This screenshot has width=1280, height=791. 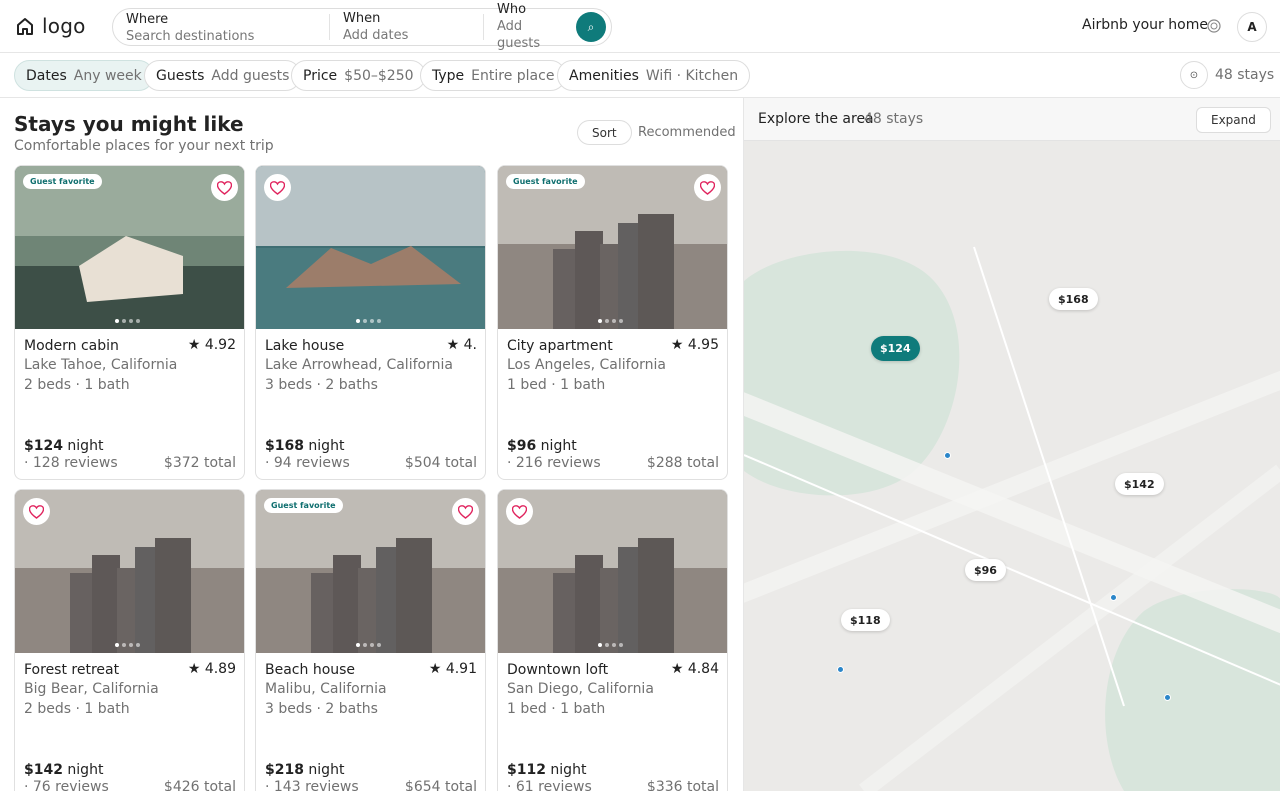 What do you see at coordinates (604, 132) in the screenshot?
I see `sort-button: Sort` at bounding box center [604, 132].